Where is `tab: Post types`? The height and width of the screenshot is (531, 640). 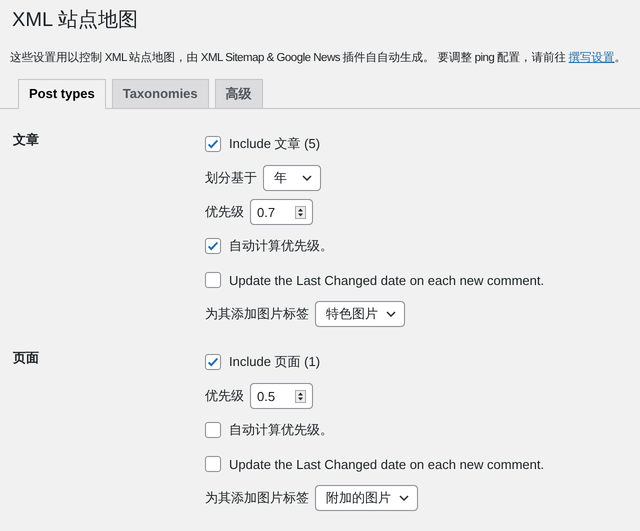 tab: Post types is located at coordinates (62, 94).